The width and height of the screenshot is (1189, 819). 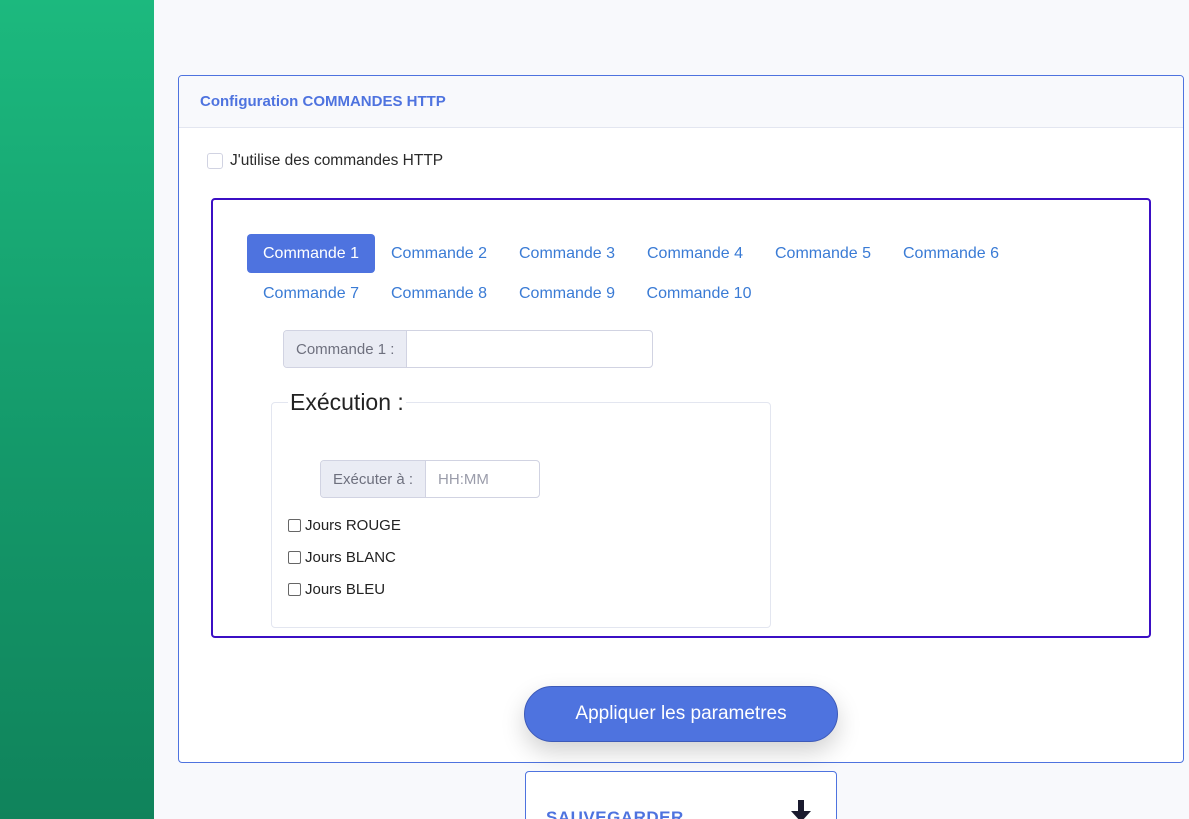 What do you see at coordinates (801, 809) in the screenshot?
I see `download-icon` at bounding box center [801, 809].